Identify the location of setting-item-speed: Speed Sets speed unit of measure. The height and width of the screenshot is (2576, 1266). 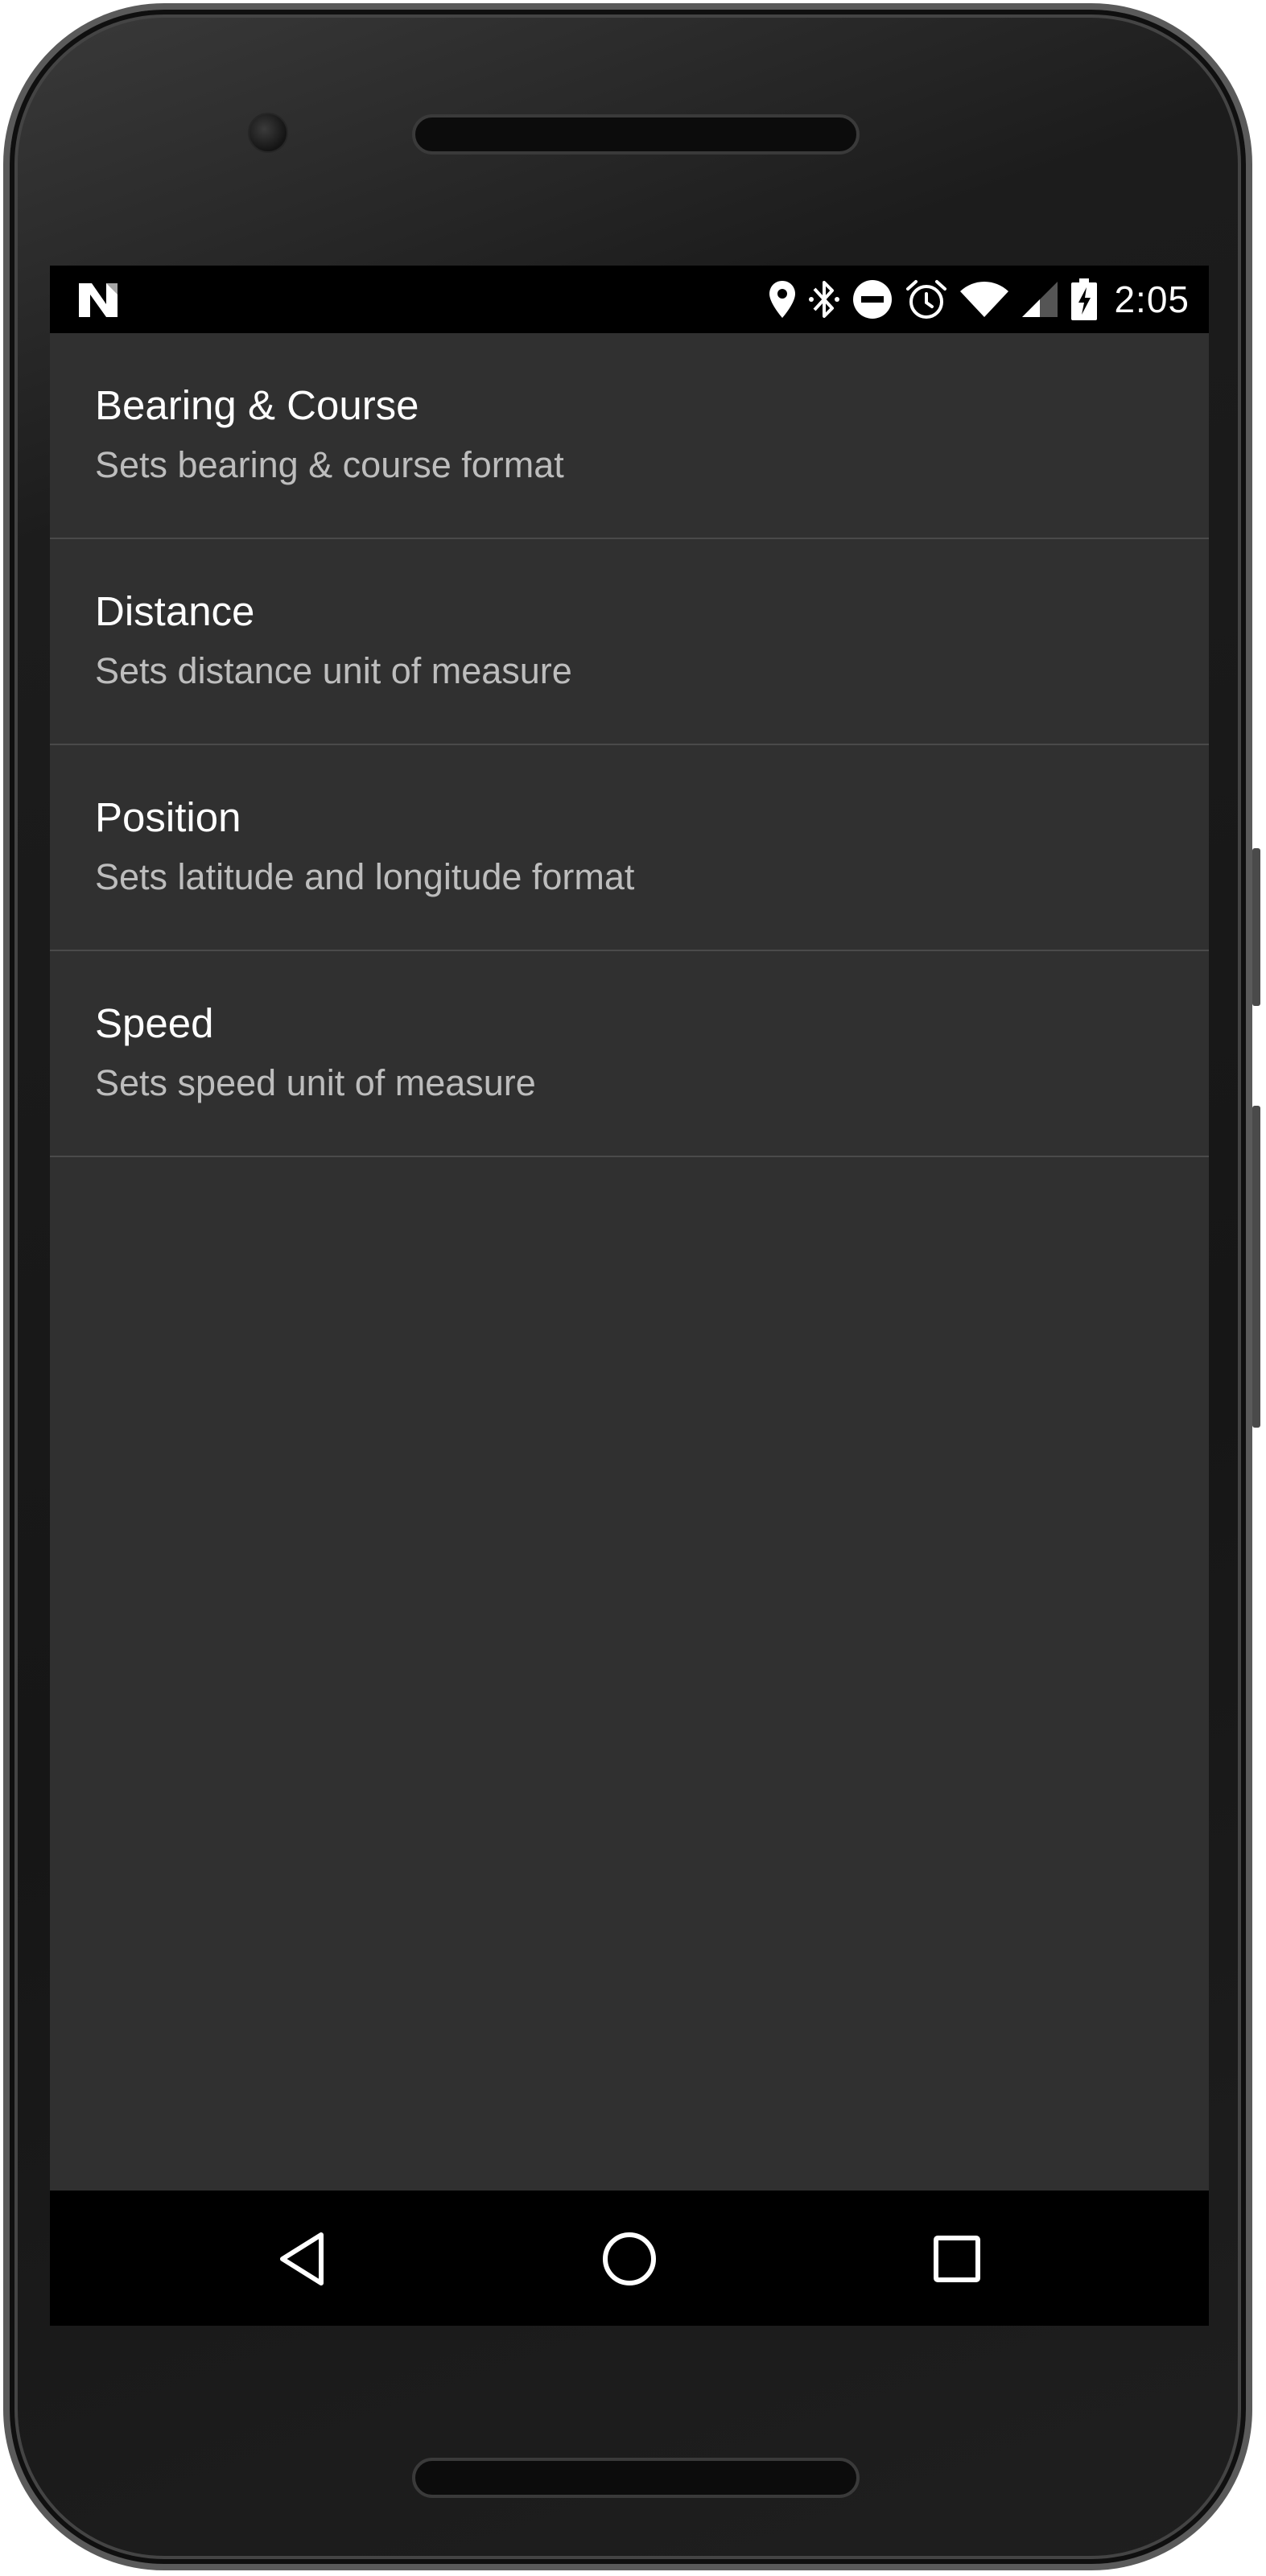
(629, 1054).